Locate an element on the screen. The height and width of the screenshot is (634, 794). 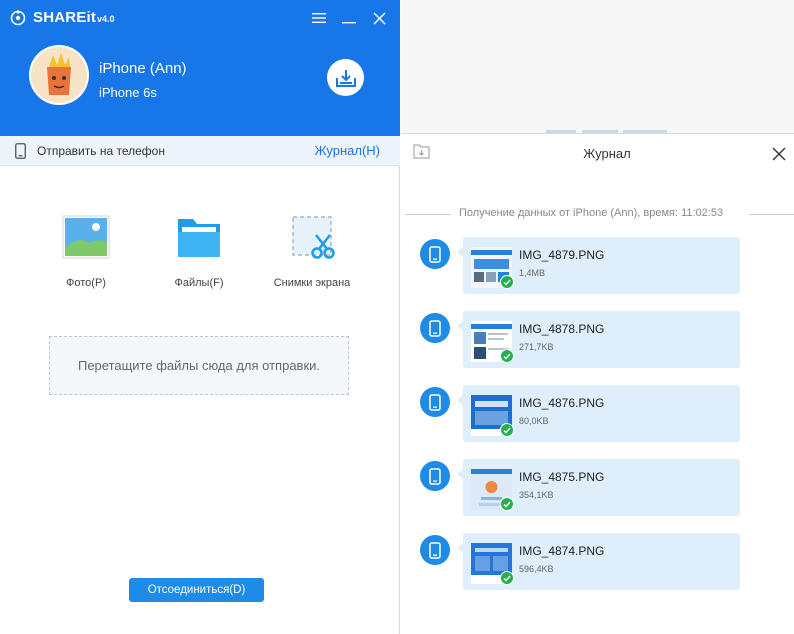
drop-zone-text: Перетащите файлы сюда для отправки. is located at coordinates (199, 365).